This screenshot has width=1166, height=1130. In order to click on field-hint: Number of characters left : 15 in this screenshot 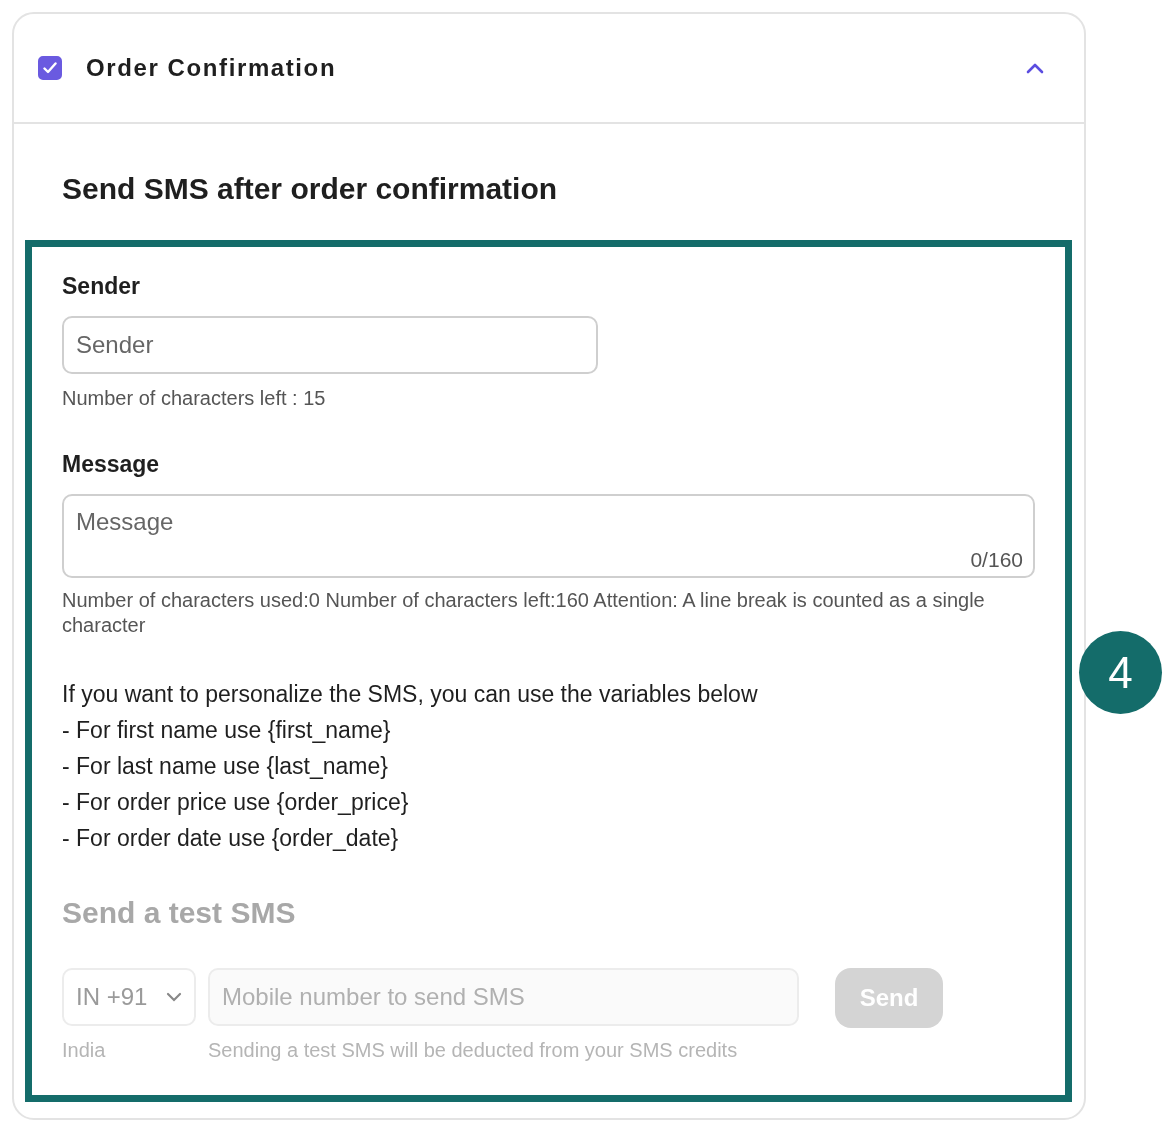, I will do `click(194, 398)`.